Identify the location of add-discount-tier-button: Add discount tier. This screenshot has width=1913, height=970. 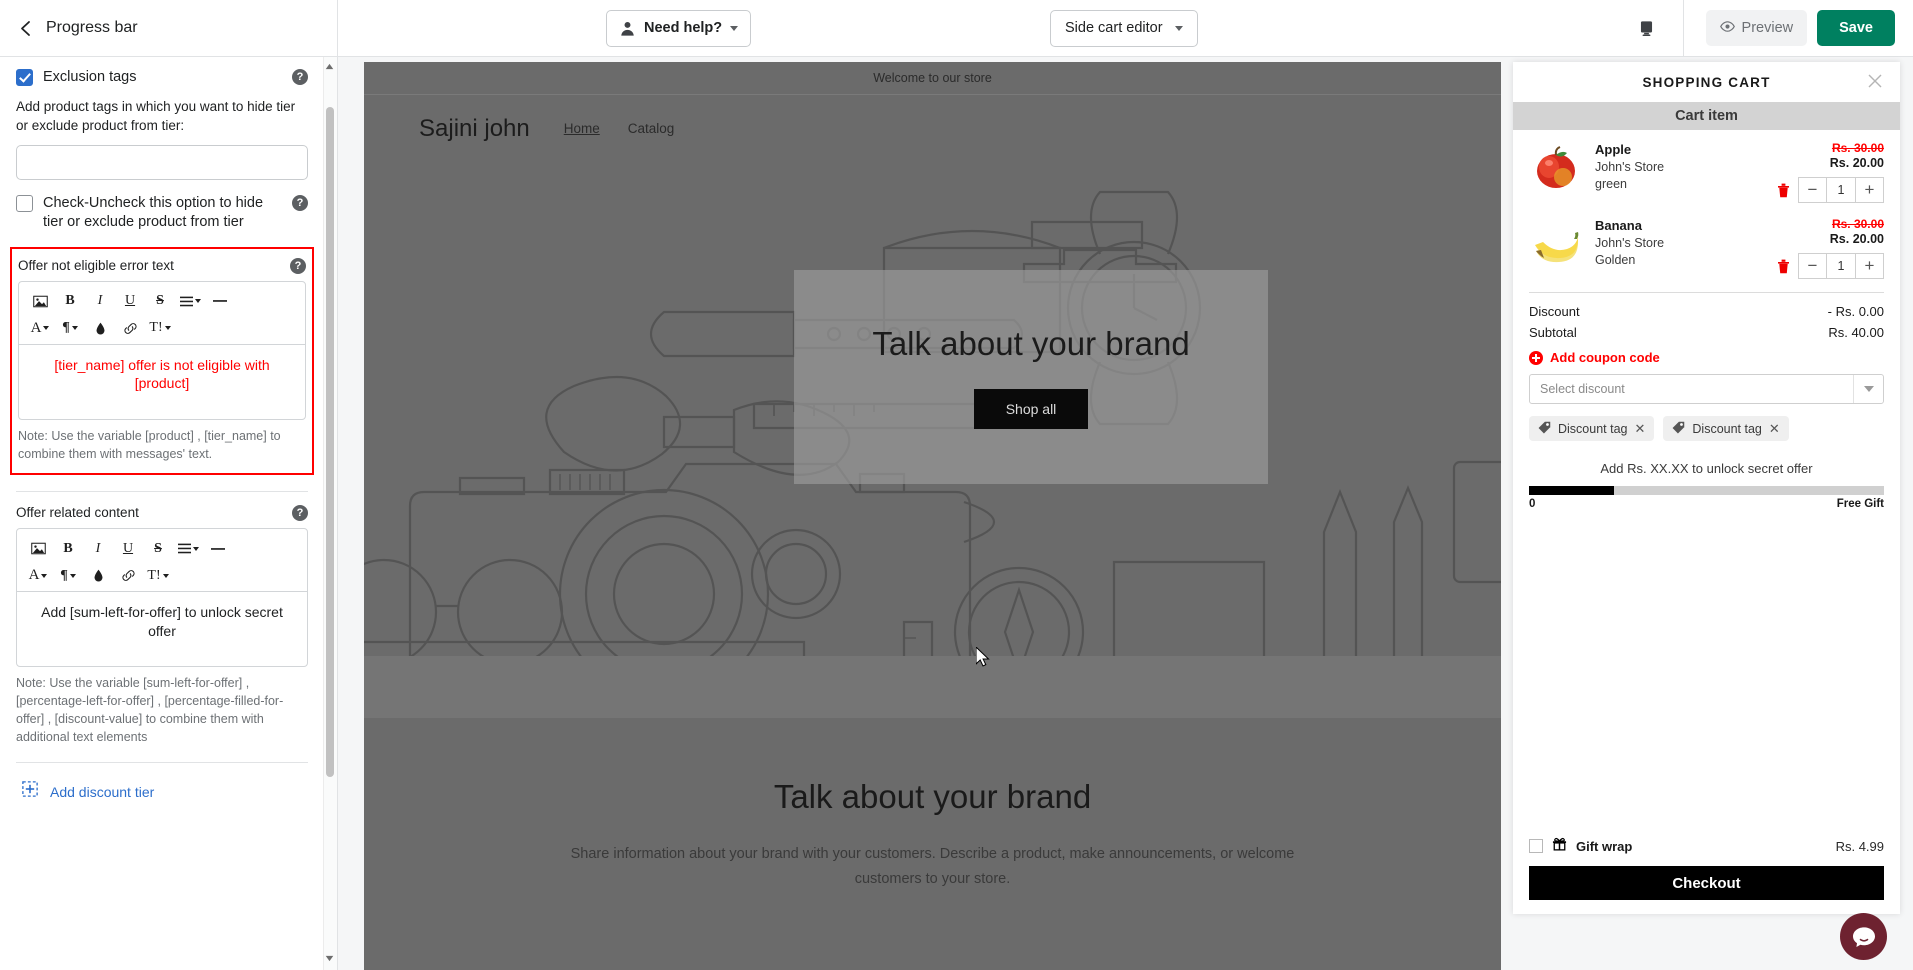
(162, 792).